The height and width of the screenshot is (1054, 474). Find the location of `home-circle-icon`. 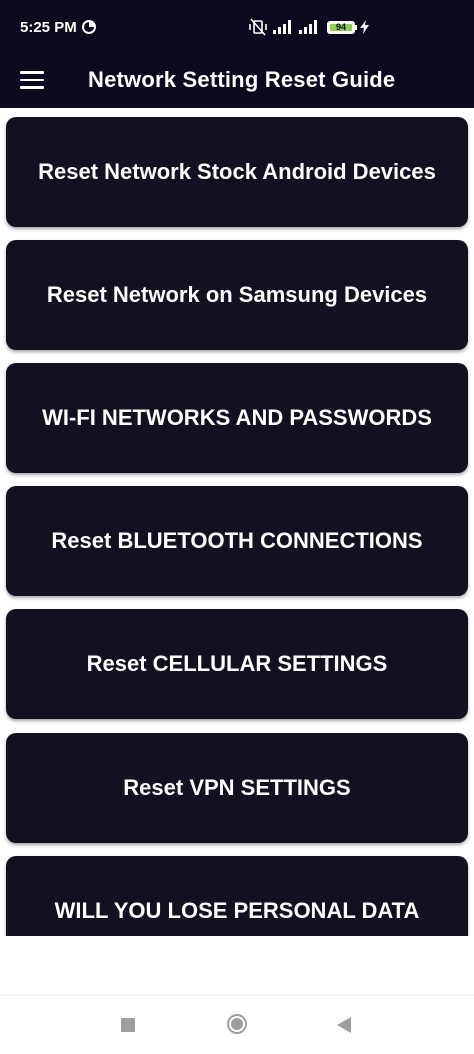

home-circle-icon is located at coordinates (237, 1024).